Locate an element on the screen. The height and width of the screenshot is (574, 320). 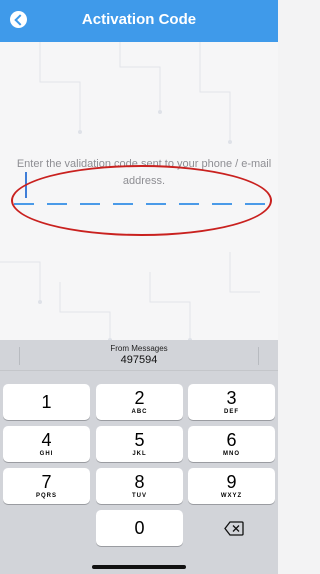
autofill-suggestion: From Messages 497594 is located at coordinates (139, 355).